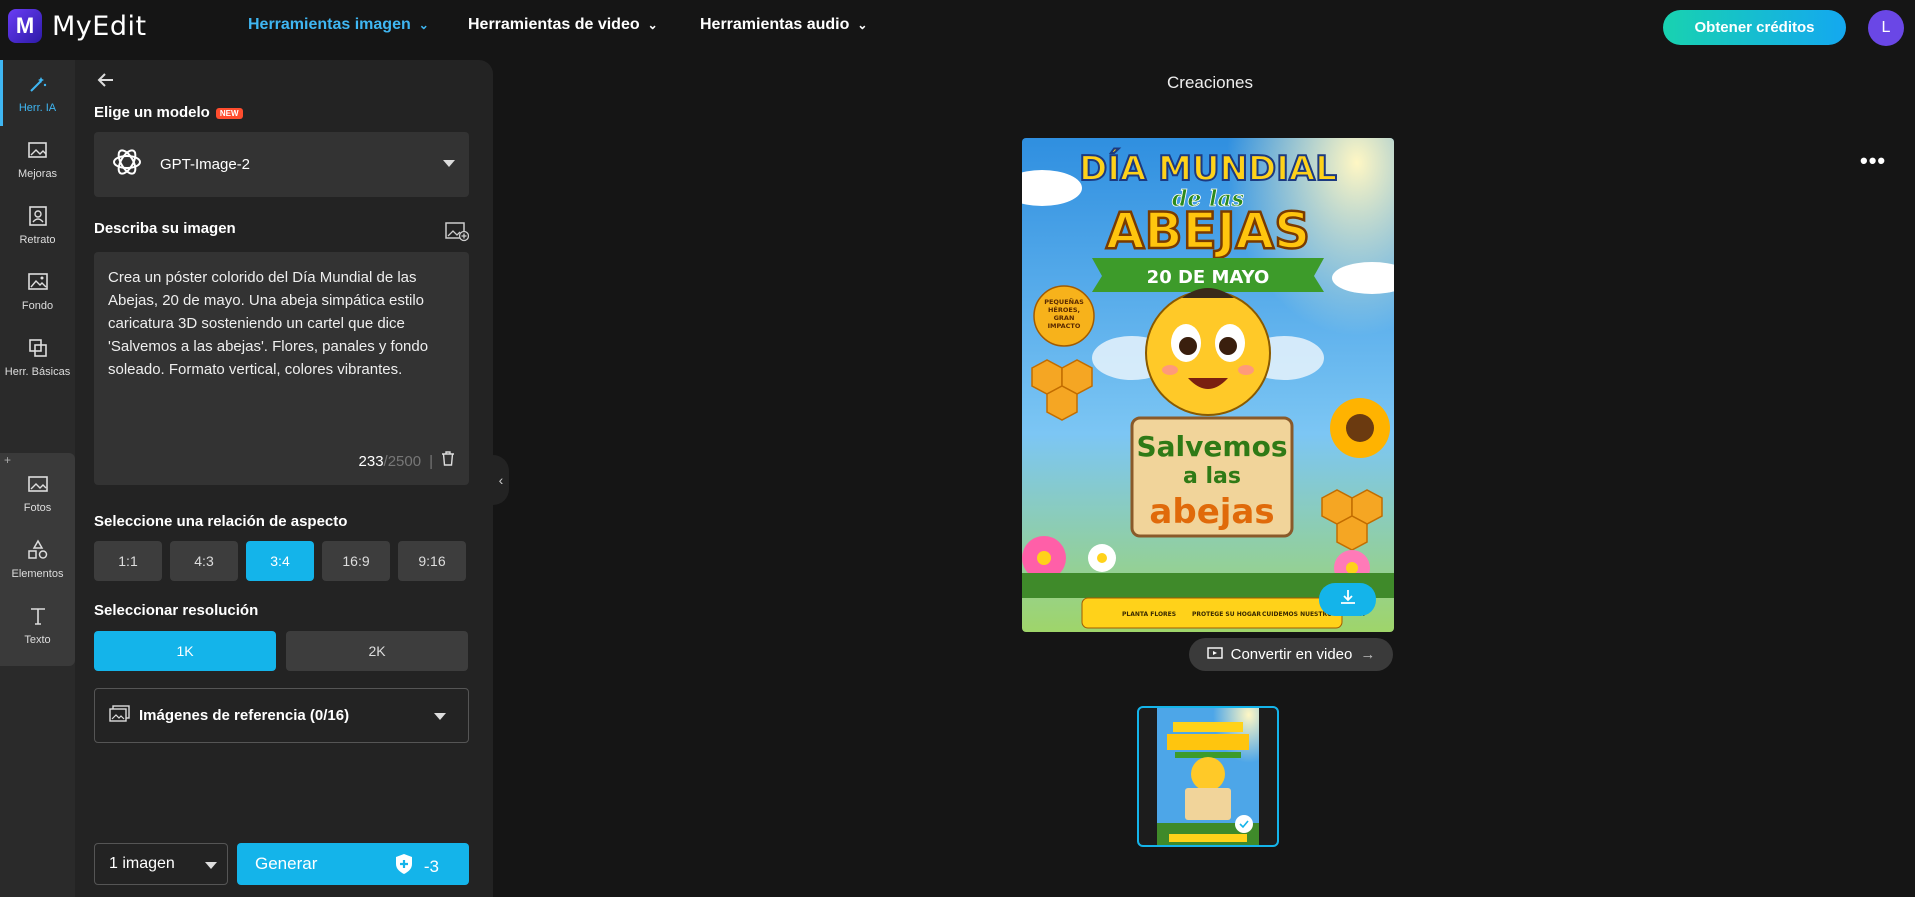  I want to click on image-enhance-icon, so click(38, 150).